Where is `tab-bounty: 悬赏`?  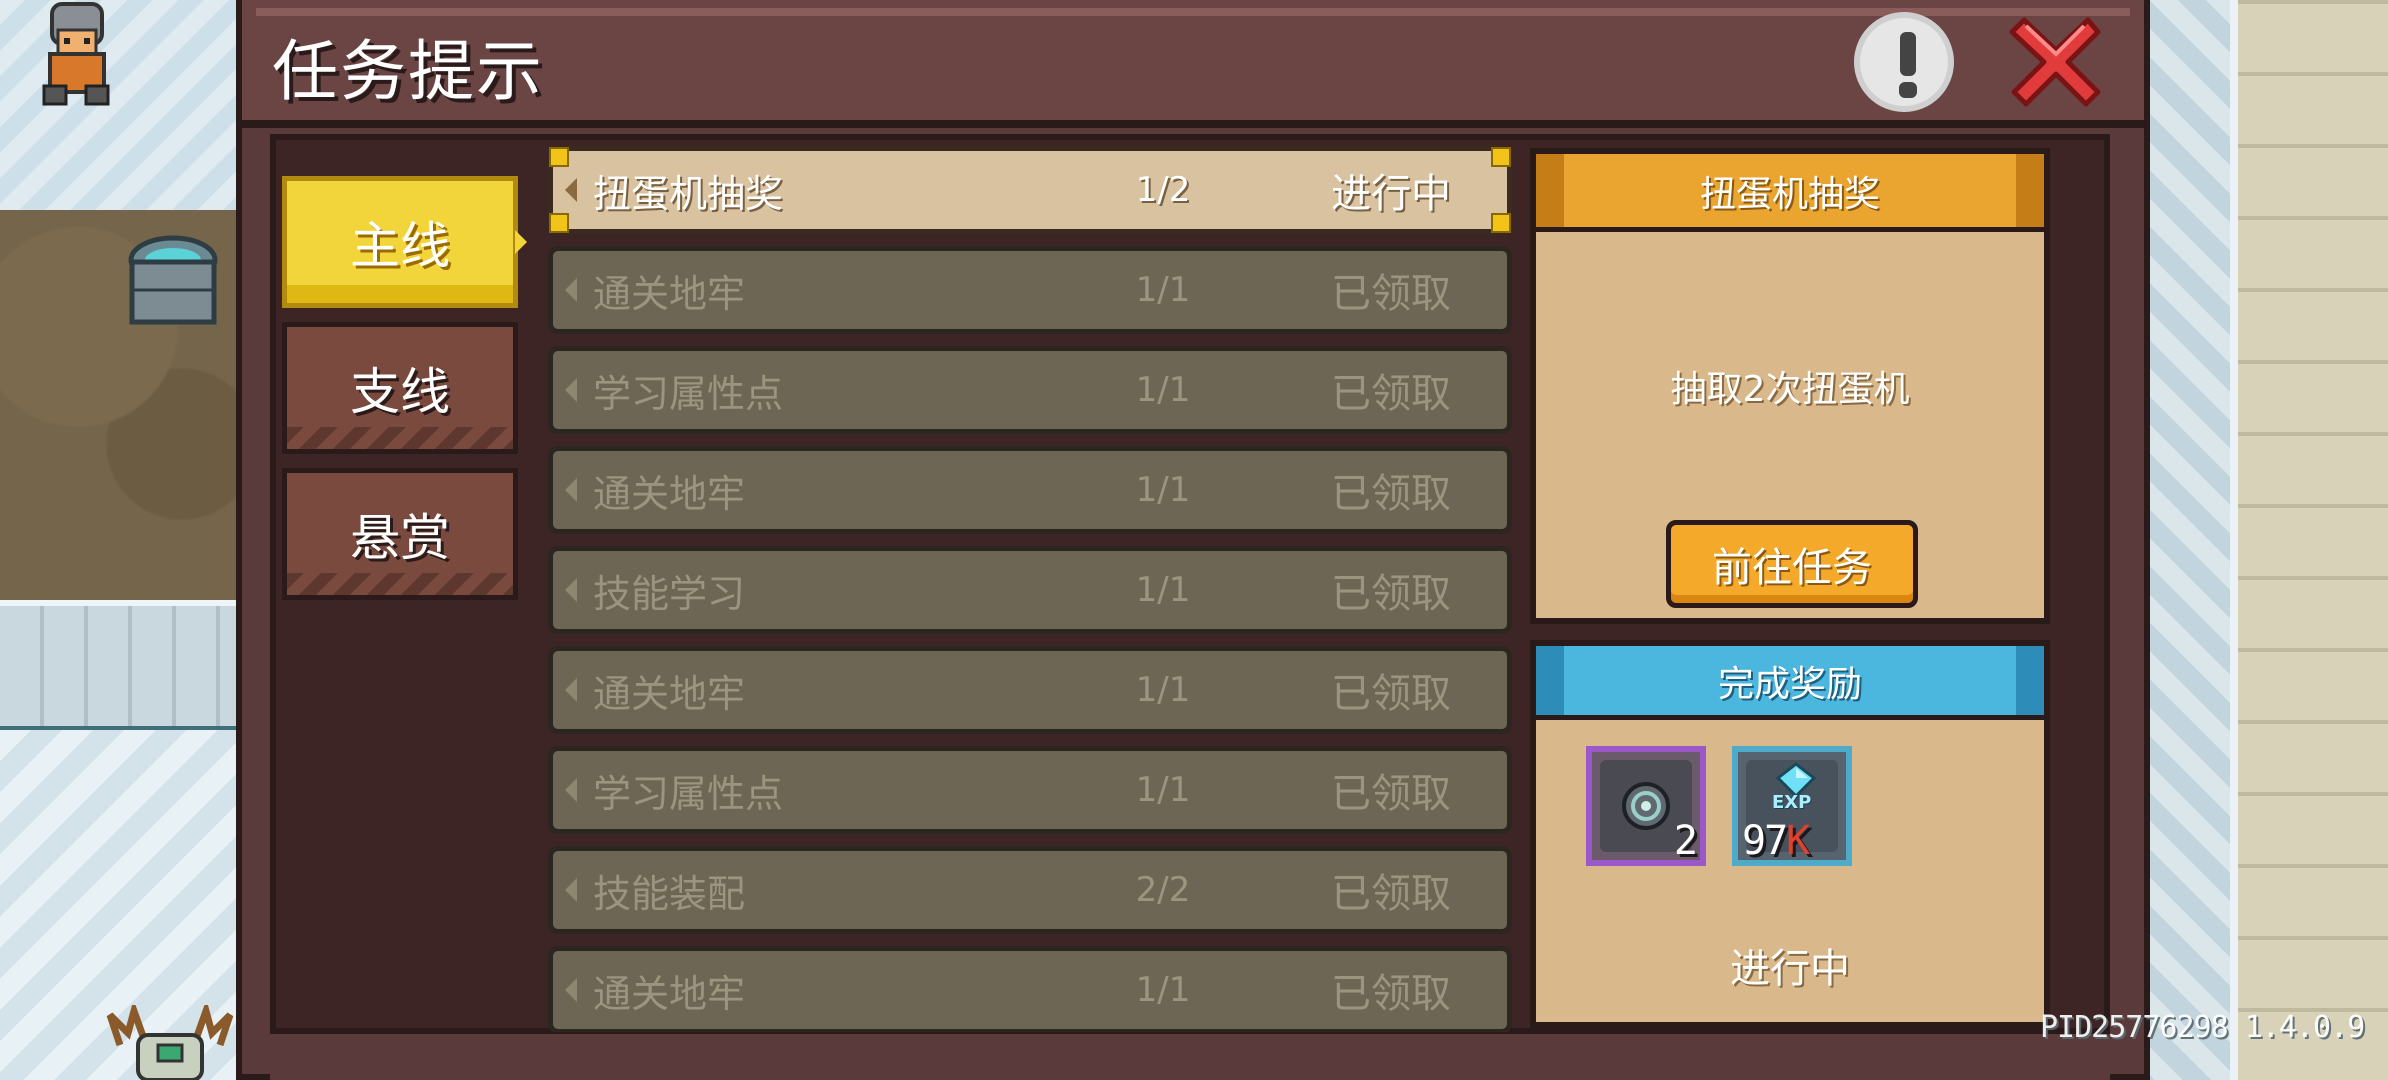
tab-bounty: 悬赏 is located at coordinates (400, 534).